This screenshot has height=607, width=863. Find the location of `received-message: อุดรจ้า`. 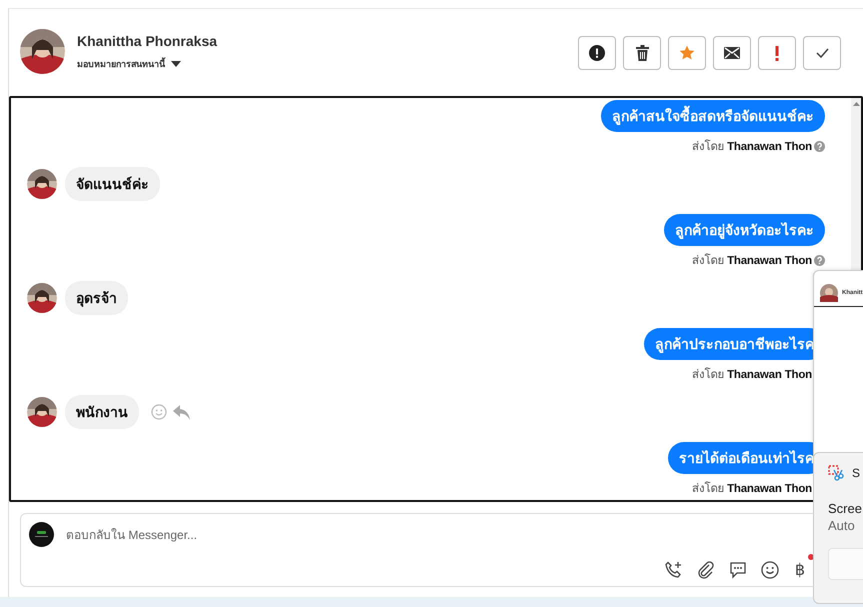

received-message: อุดรจ้า is located at coordinates (96, 298).